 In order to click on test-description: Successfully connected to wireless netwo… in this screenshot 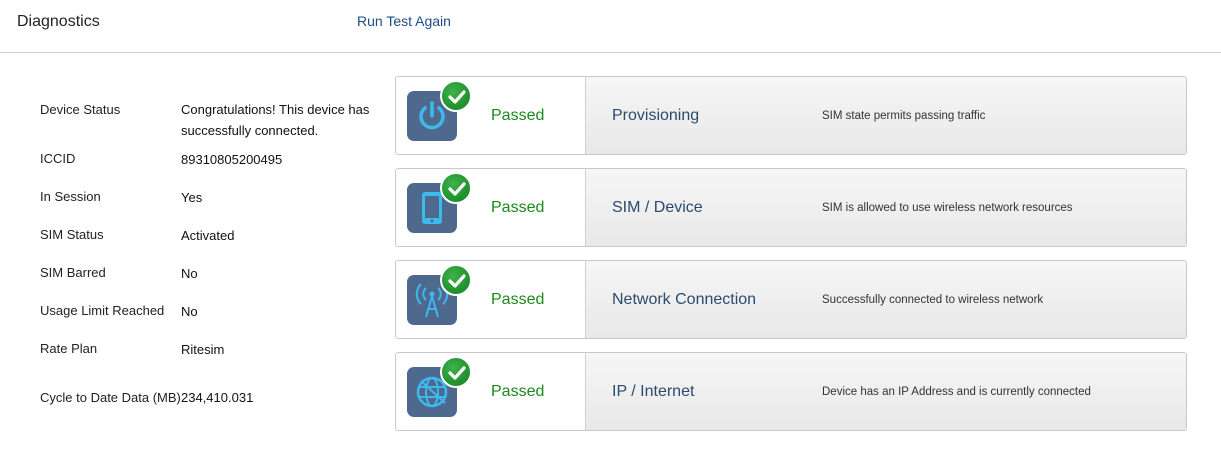, I will do `click(933, 300)`.